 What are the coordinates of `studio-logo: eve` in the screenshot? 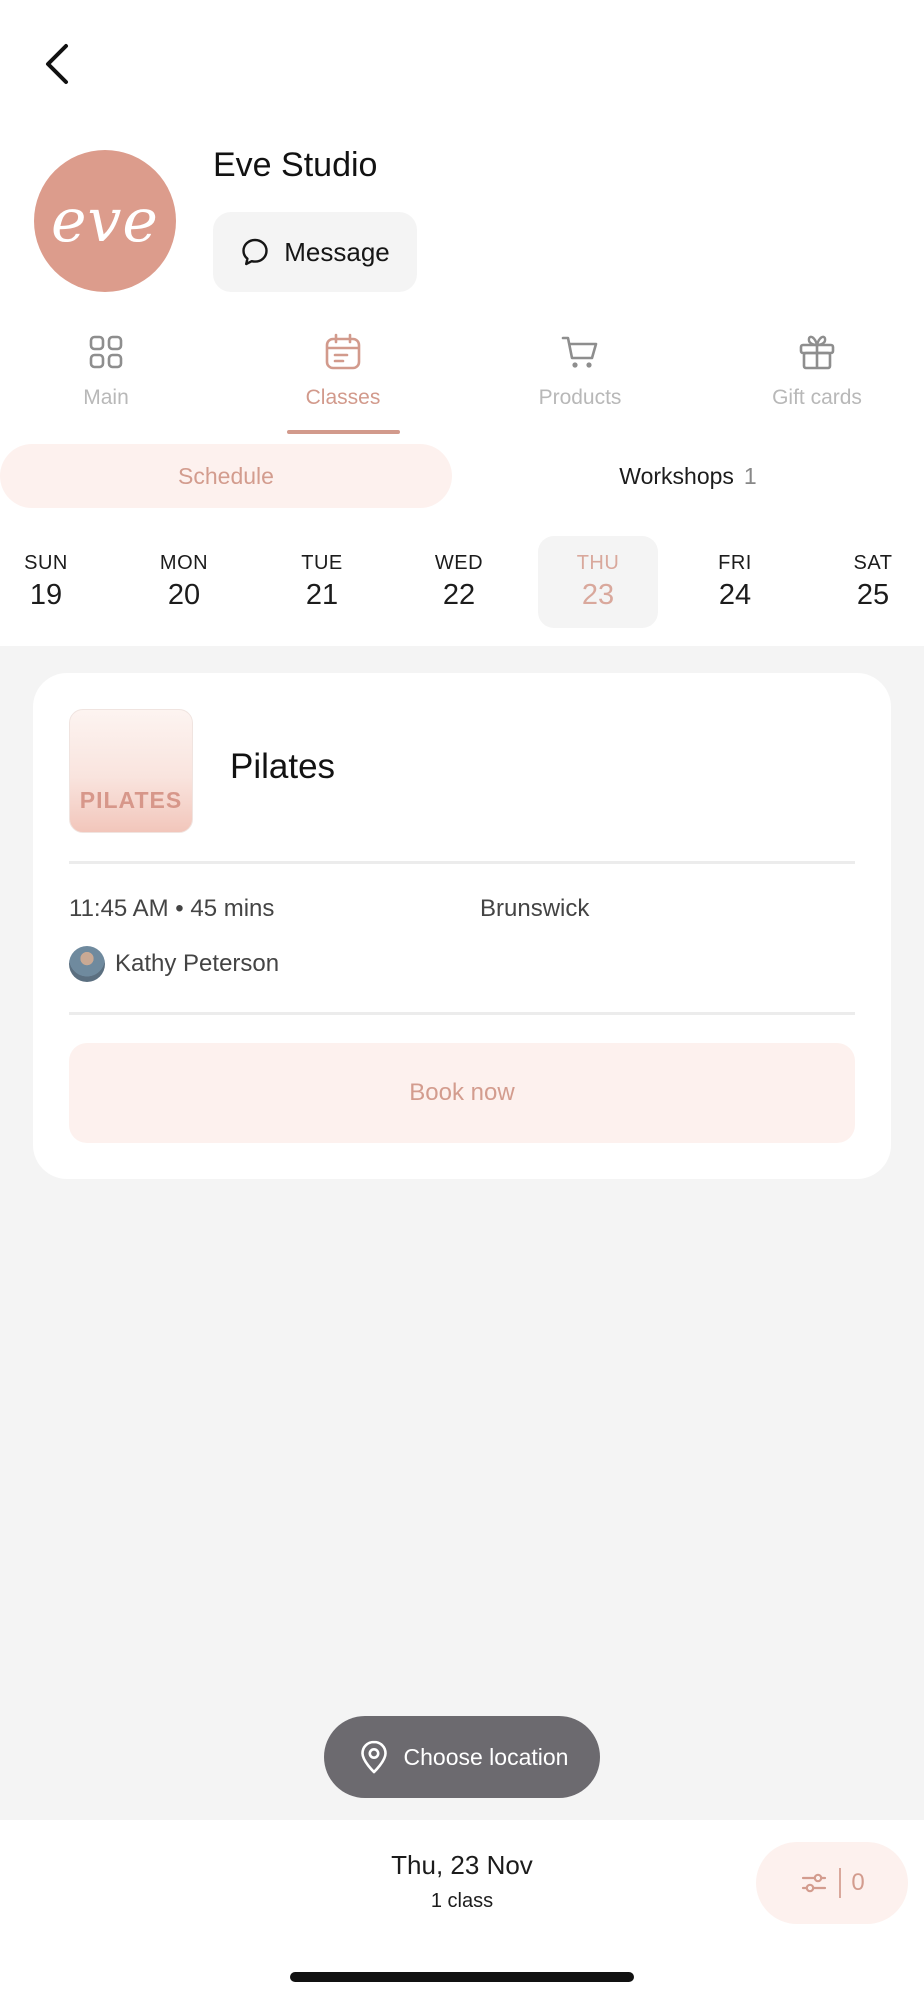 It's located at (105, 221).